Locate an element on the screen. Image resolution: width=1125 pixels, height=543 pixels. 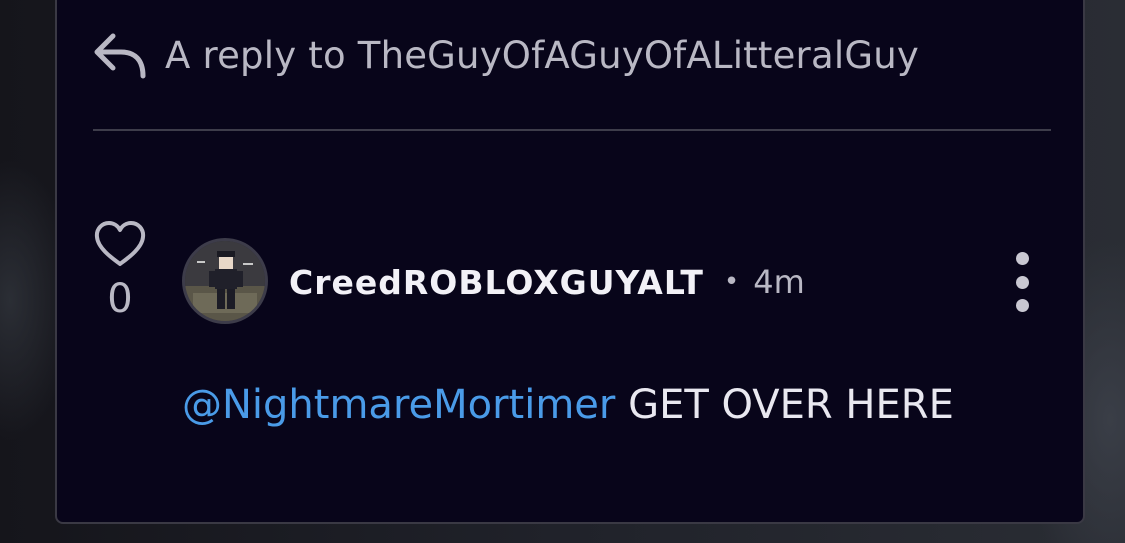
mention-link: @NightmareMortimer is located at coordinates (398, 405).